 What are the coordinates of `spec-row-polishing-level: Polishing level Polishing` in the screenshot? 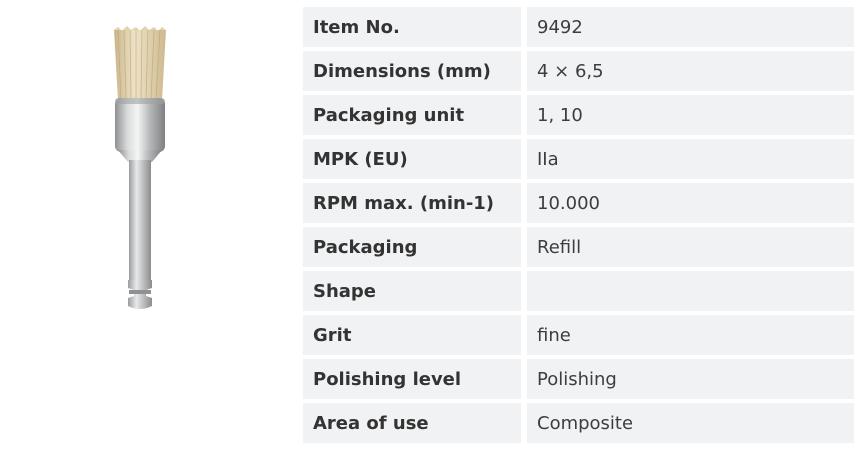 It's located at (578, 379).